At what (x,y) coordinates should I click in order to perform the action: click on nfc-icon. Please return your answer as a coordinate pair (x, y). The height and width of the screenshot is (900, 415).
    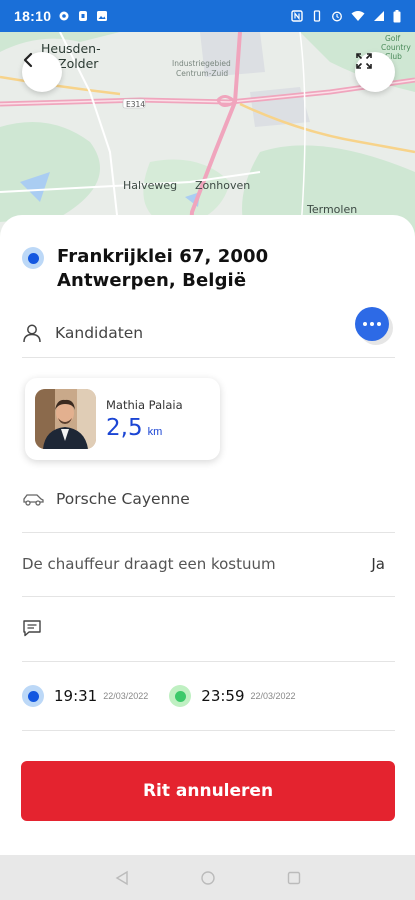
    Looking at the image, I should click on (297, 16).